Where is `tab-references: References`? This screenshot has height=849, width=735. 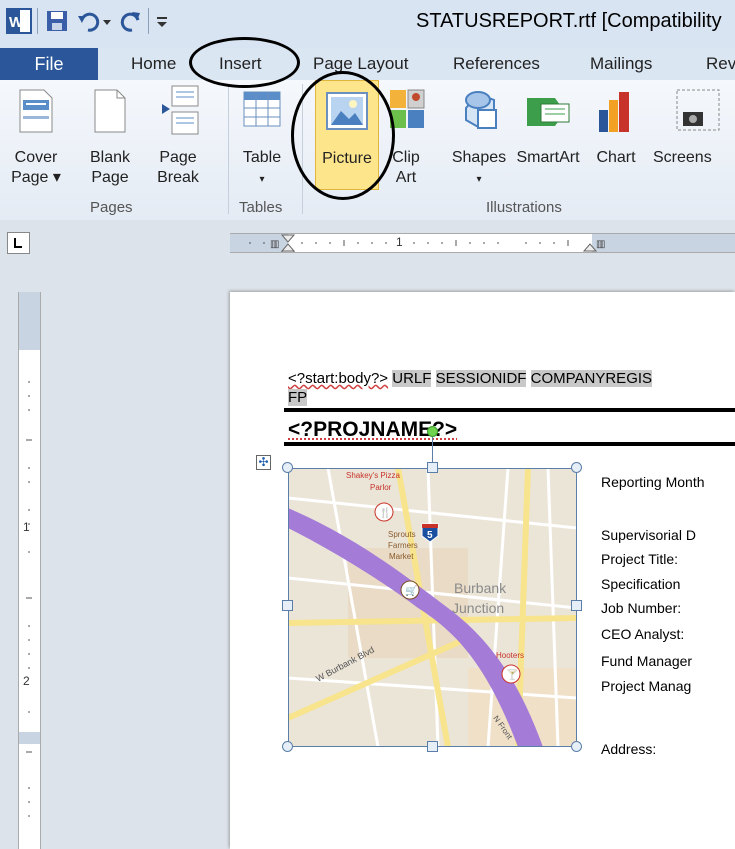 tab-references: References is located at coordinates (496, 64).